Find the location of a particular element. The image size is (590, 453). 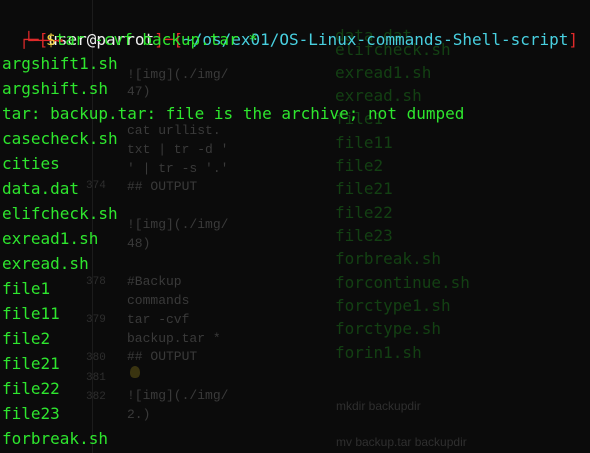

output-line: argshift1.sh is located at coordinates (60, 63).